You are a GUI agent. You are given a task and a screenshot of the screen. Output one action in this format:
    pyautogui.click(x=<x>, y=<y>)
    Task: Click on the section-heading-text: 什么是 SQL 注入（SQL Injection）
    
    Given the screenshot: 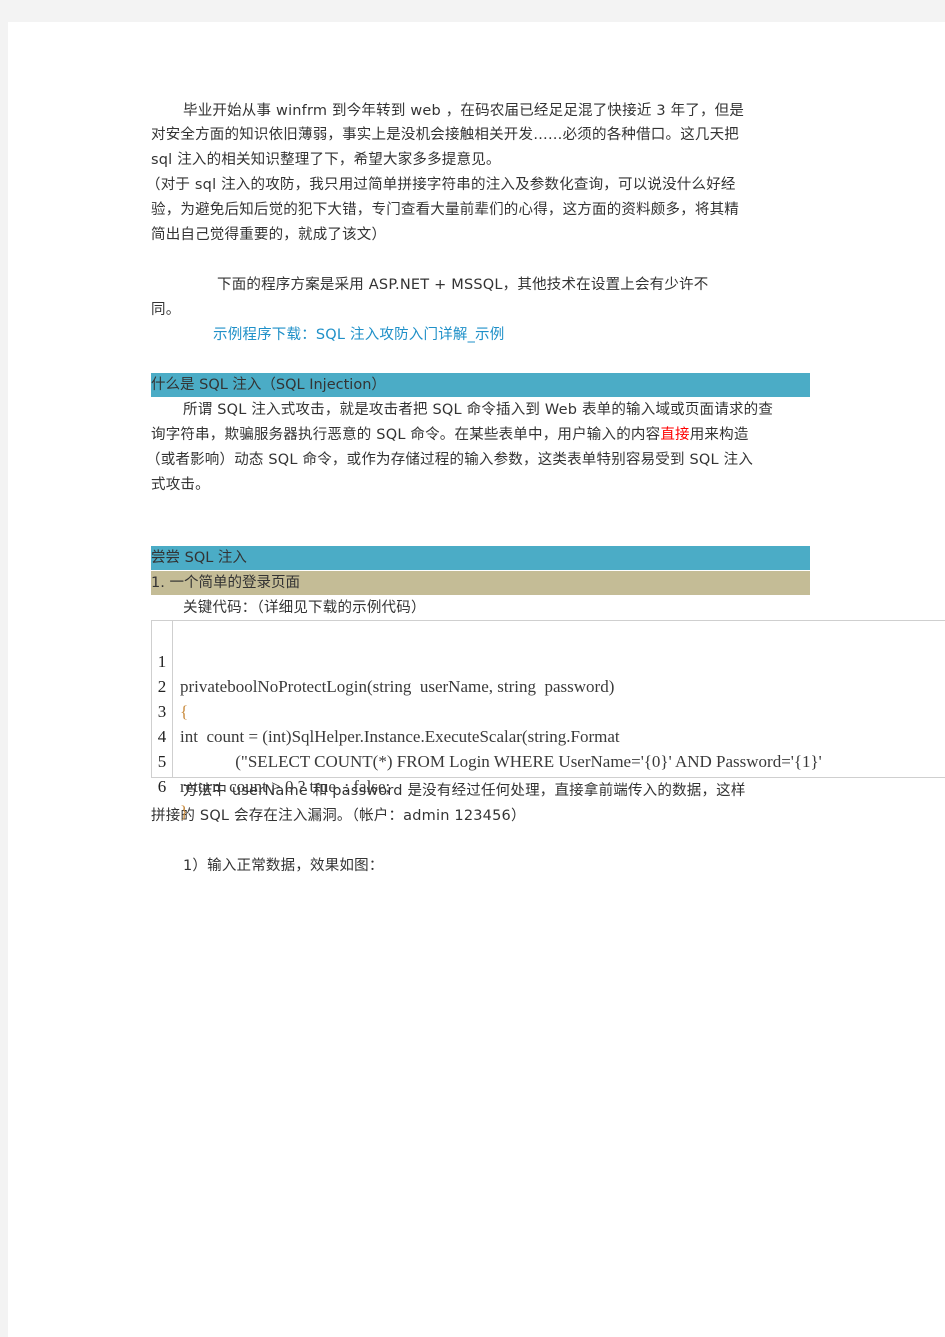 What is the action you would take?
    pyautogui.click(x=268, y=385)
    